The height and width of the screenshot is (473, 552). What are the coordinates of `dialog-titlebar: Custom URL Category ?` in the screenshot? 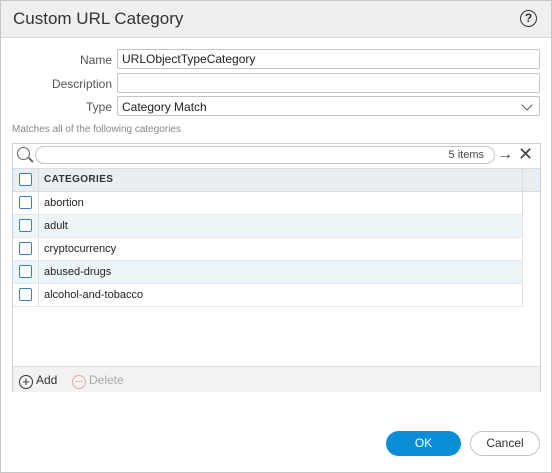 It's located at (276, 19).